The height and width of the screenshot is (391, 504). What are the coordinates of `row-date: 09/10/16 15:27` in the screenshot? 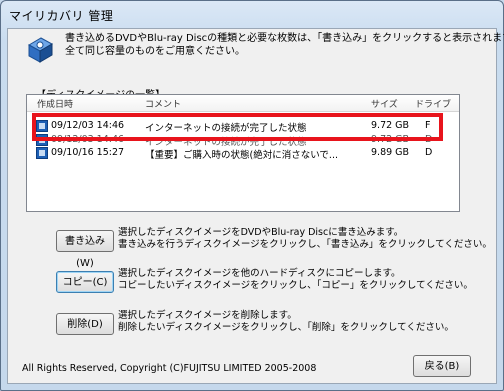 It's located at (88, 152).